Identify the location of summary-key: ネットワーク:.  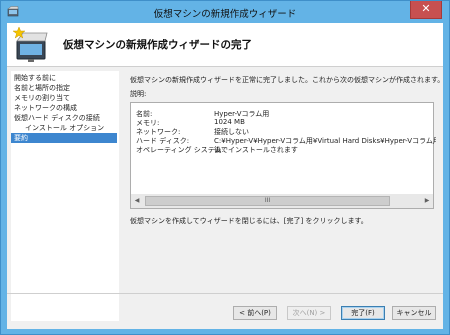
(158, 132).